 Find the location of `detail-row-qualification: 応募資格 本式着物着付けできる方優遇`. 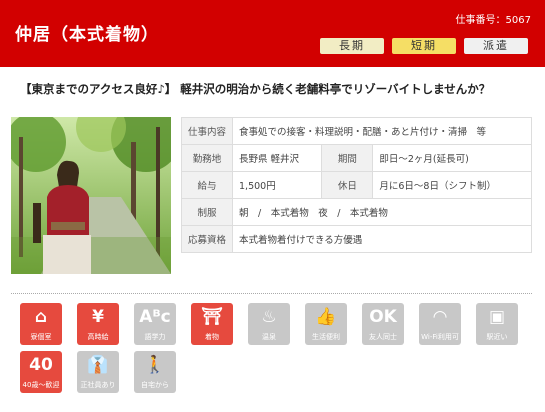

detail-row-qualification: 応募資格 本式着物着付けできる方優遇 is located at coordinates (356, 239).